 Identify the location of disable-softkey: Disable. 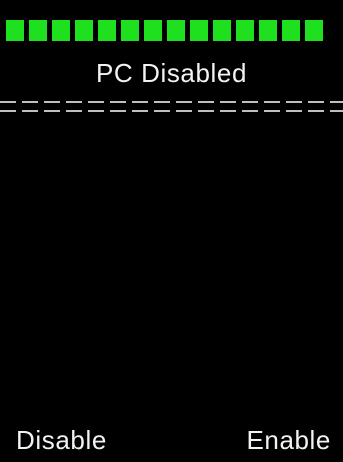
(61, 440).